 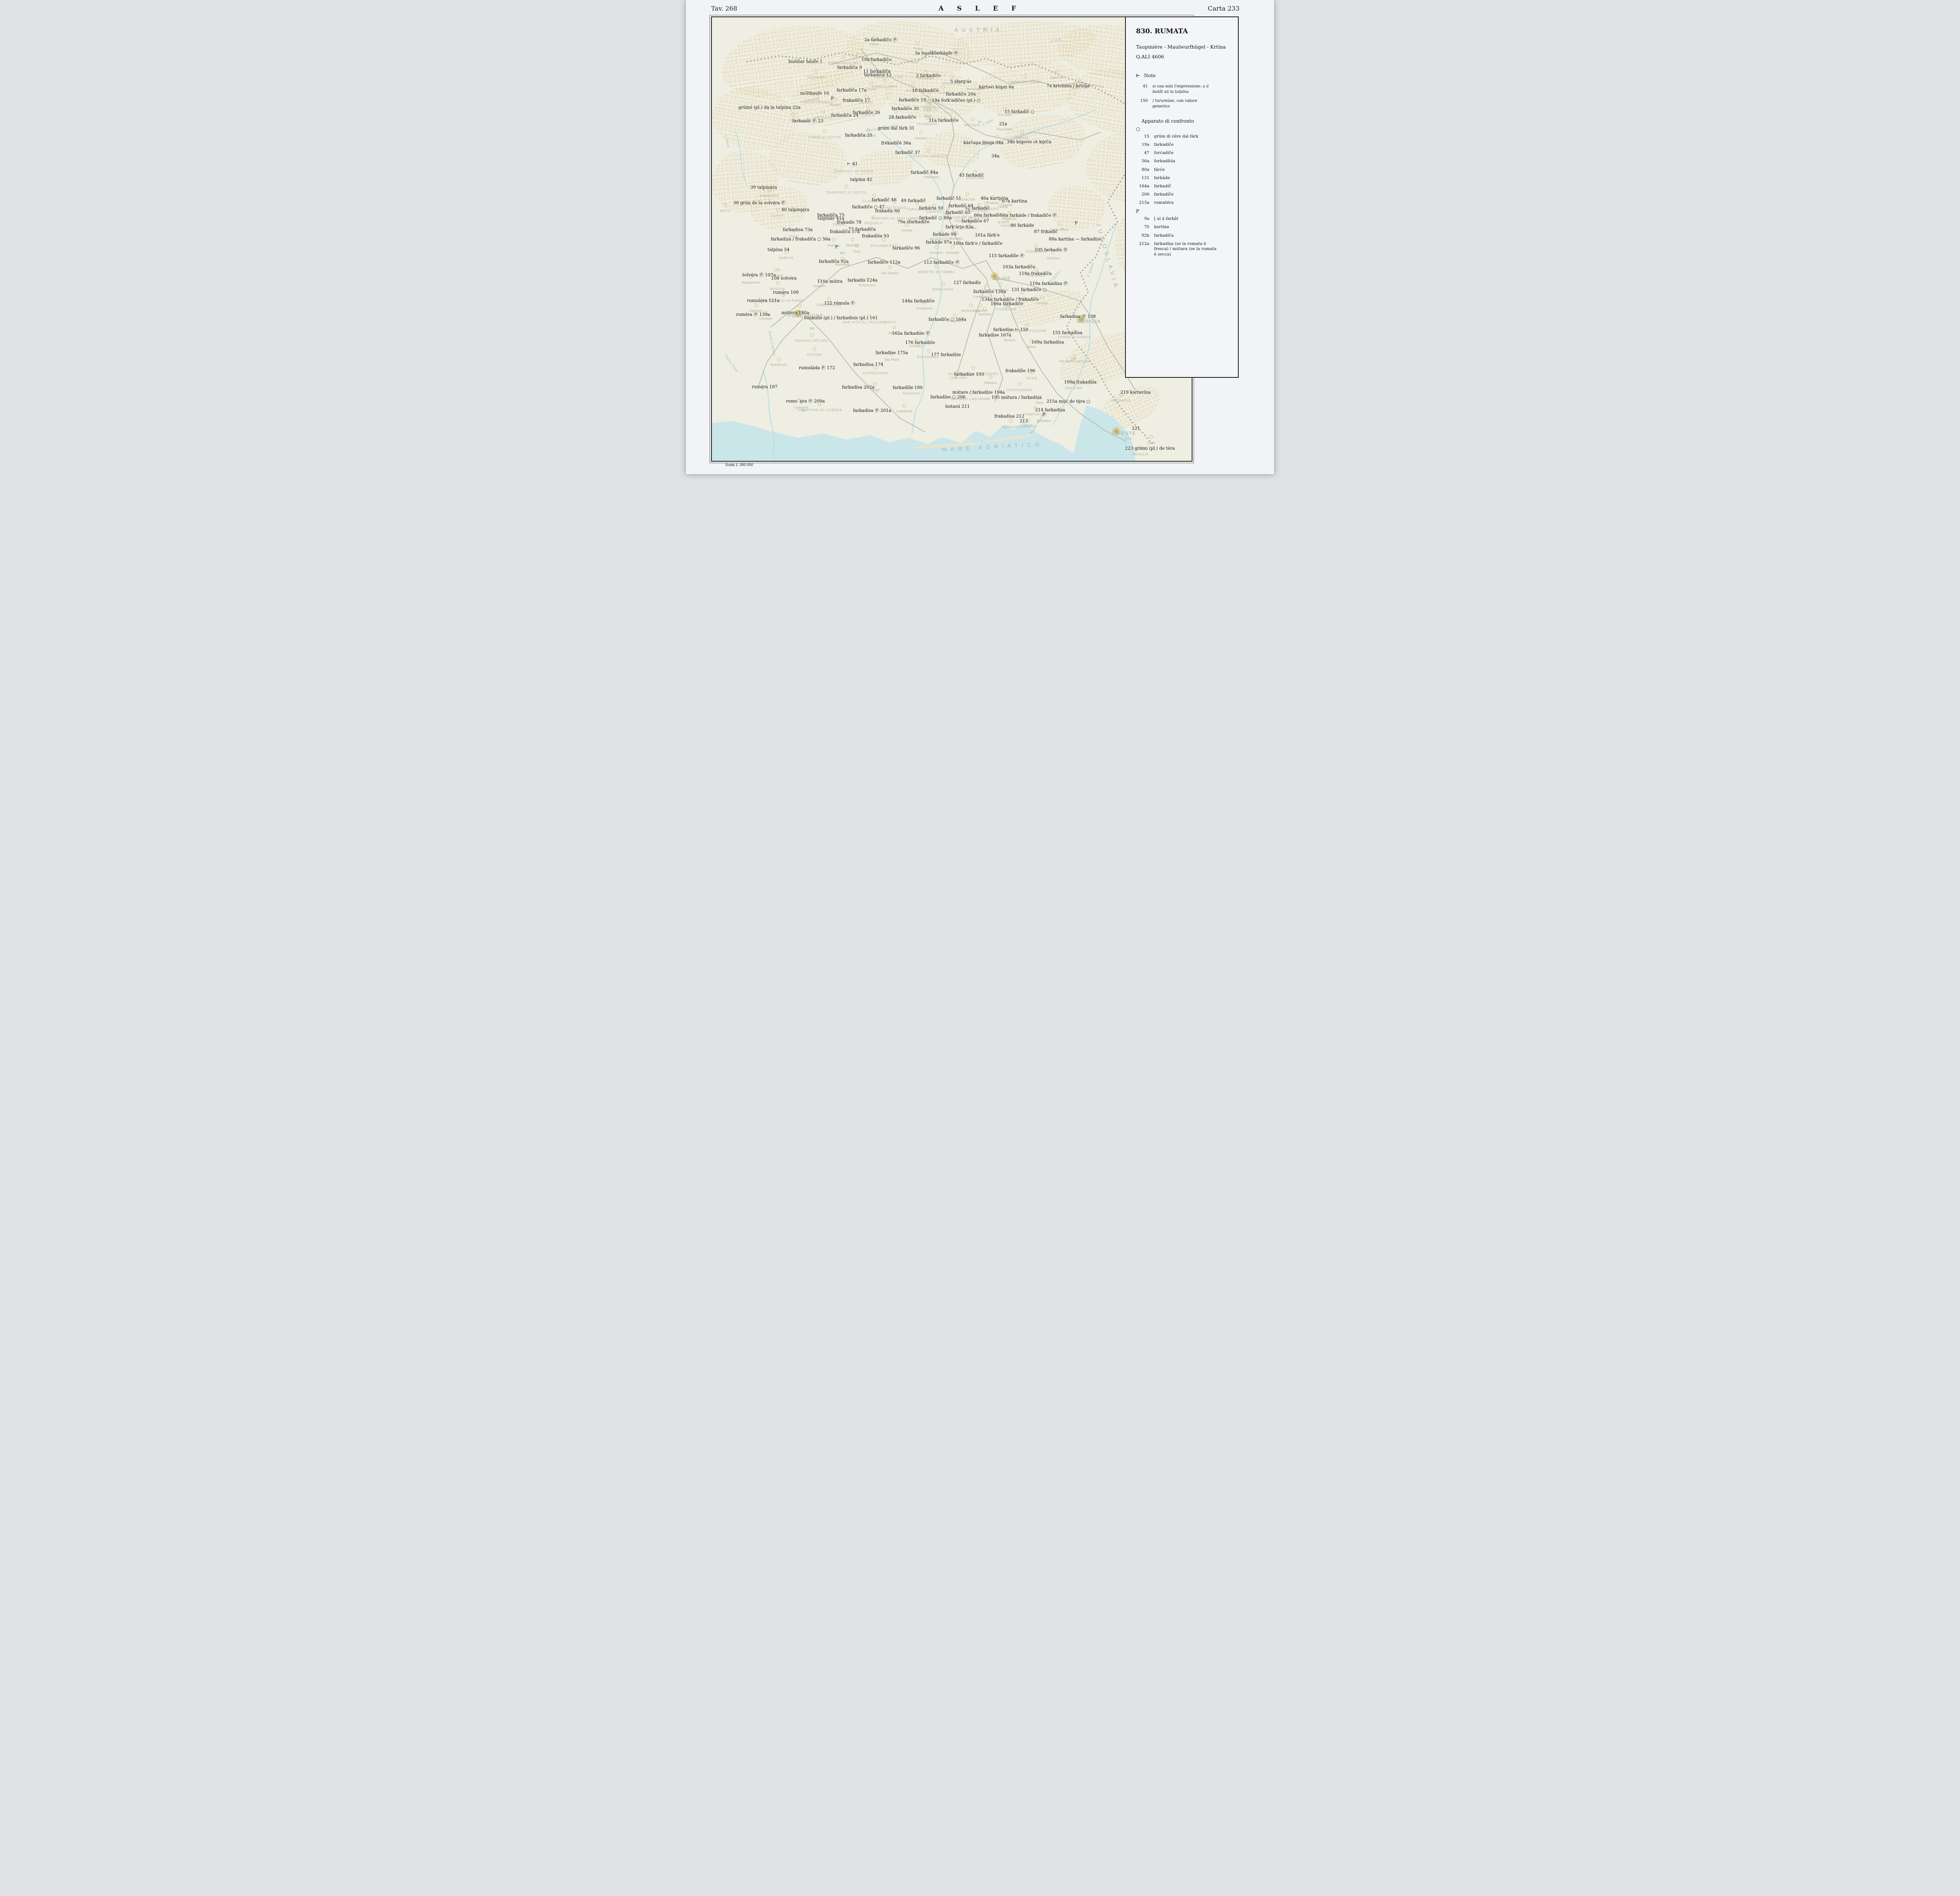 I want to click on map-label: 19a fork'adíčes (pl.) ○, so click(x=956, y=100).